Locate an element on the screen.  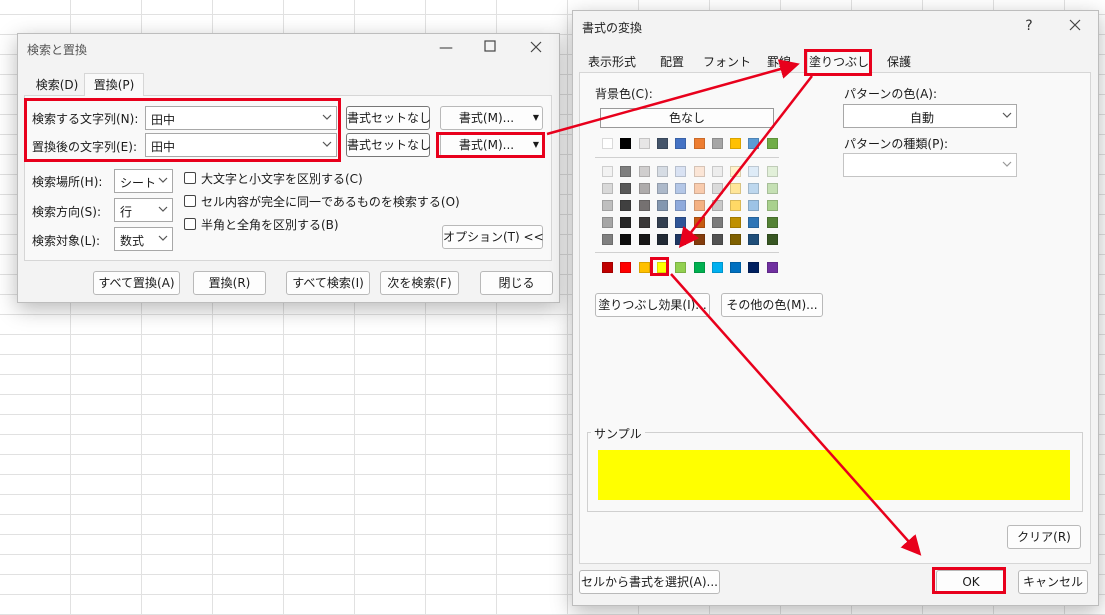
ok-button: OK is located at coordinates (971, 582).